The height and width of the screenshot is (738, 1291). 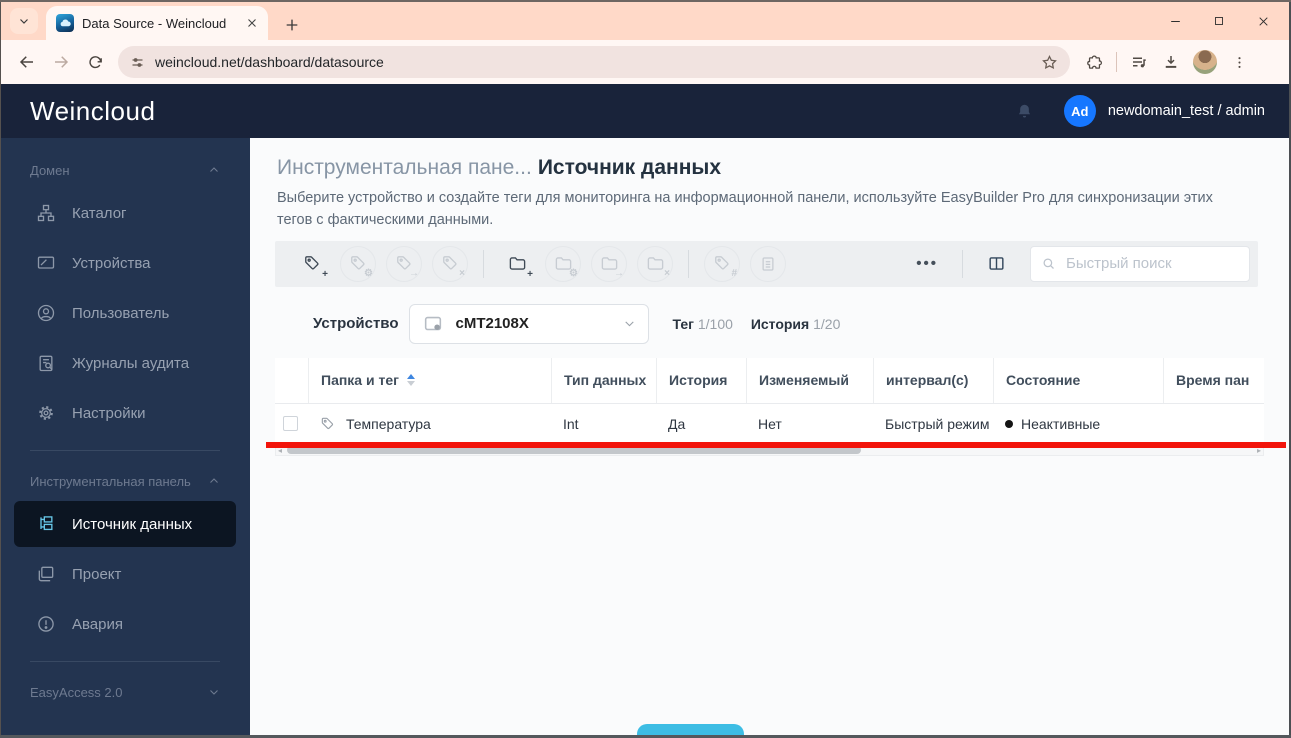 What do you see at coordinates (933, 380) in the screenshot?
I see `header-interval: интервал(с)` at bounding box center [933, 380].